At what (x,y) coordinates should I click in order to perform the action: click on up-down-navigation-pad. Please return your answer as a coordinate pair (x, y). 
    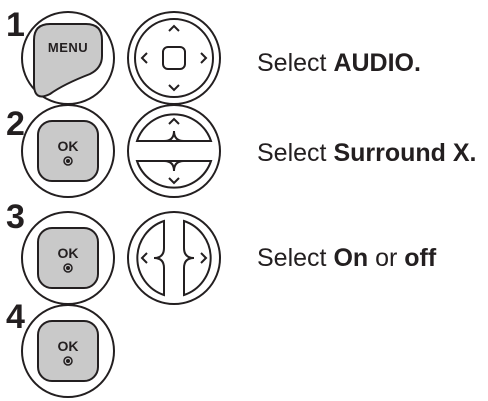
    Looking at the image, I should click on (174, 151).